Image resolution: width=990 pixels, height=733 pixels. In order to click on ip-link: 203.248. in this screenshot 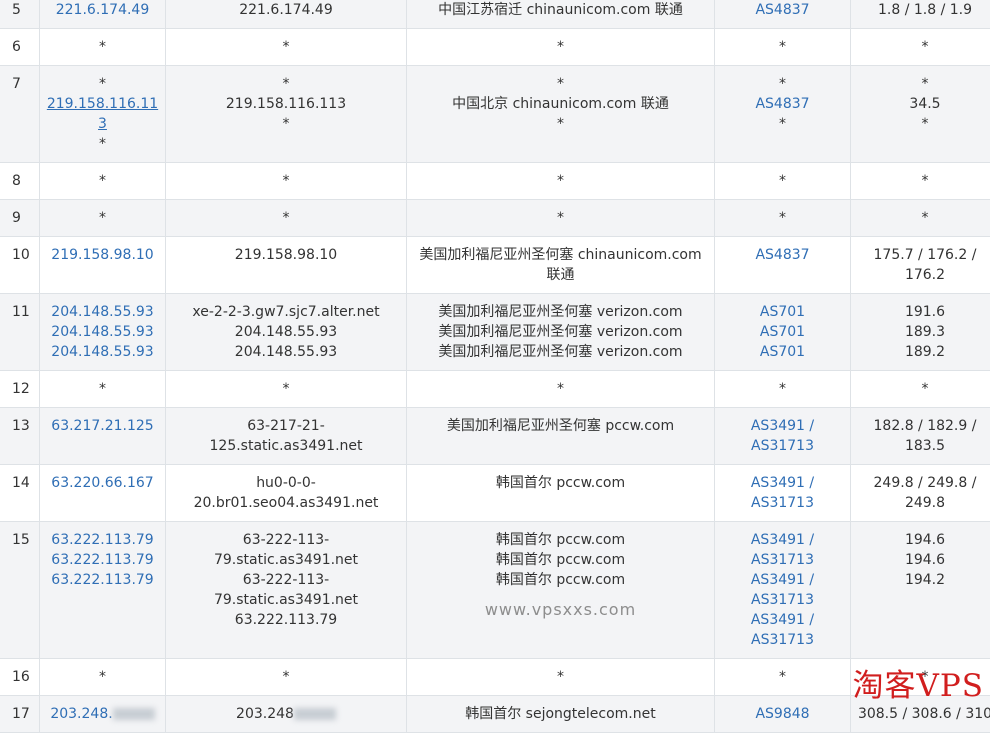, I will do `click(102, 714)`.